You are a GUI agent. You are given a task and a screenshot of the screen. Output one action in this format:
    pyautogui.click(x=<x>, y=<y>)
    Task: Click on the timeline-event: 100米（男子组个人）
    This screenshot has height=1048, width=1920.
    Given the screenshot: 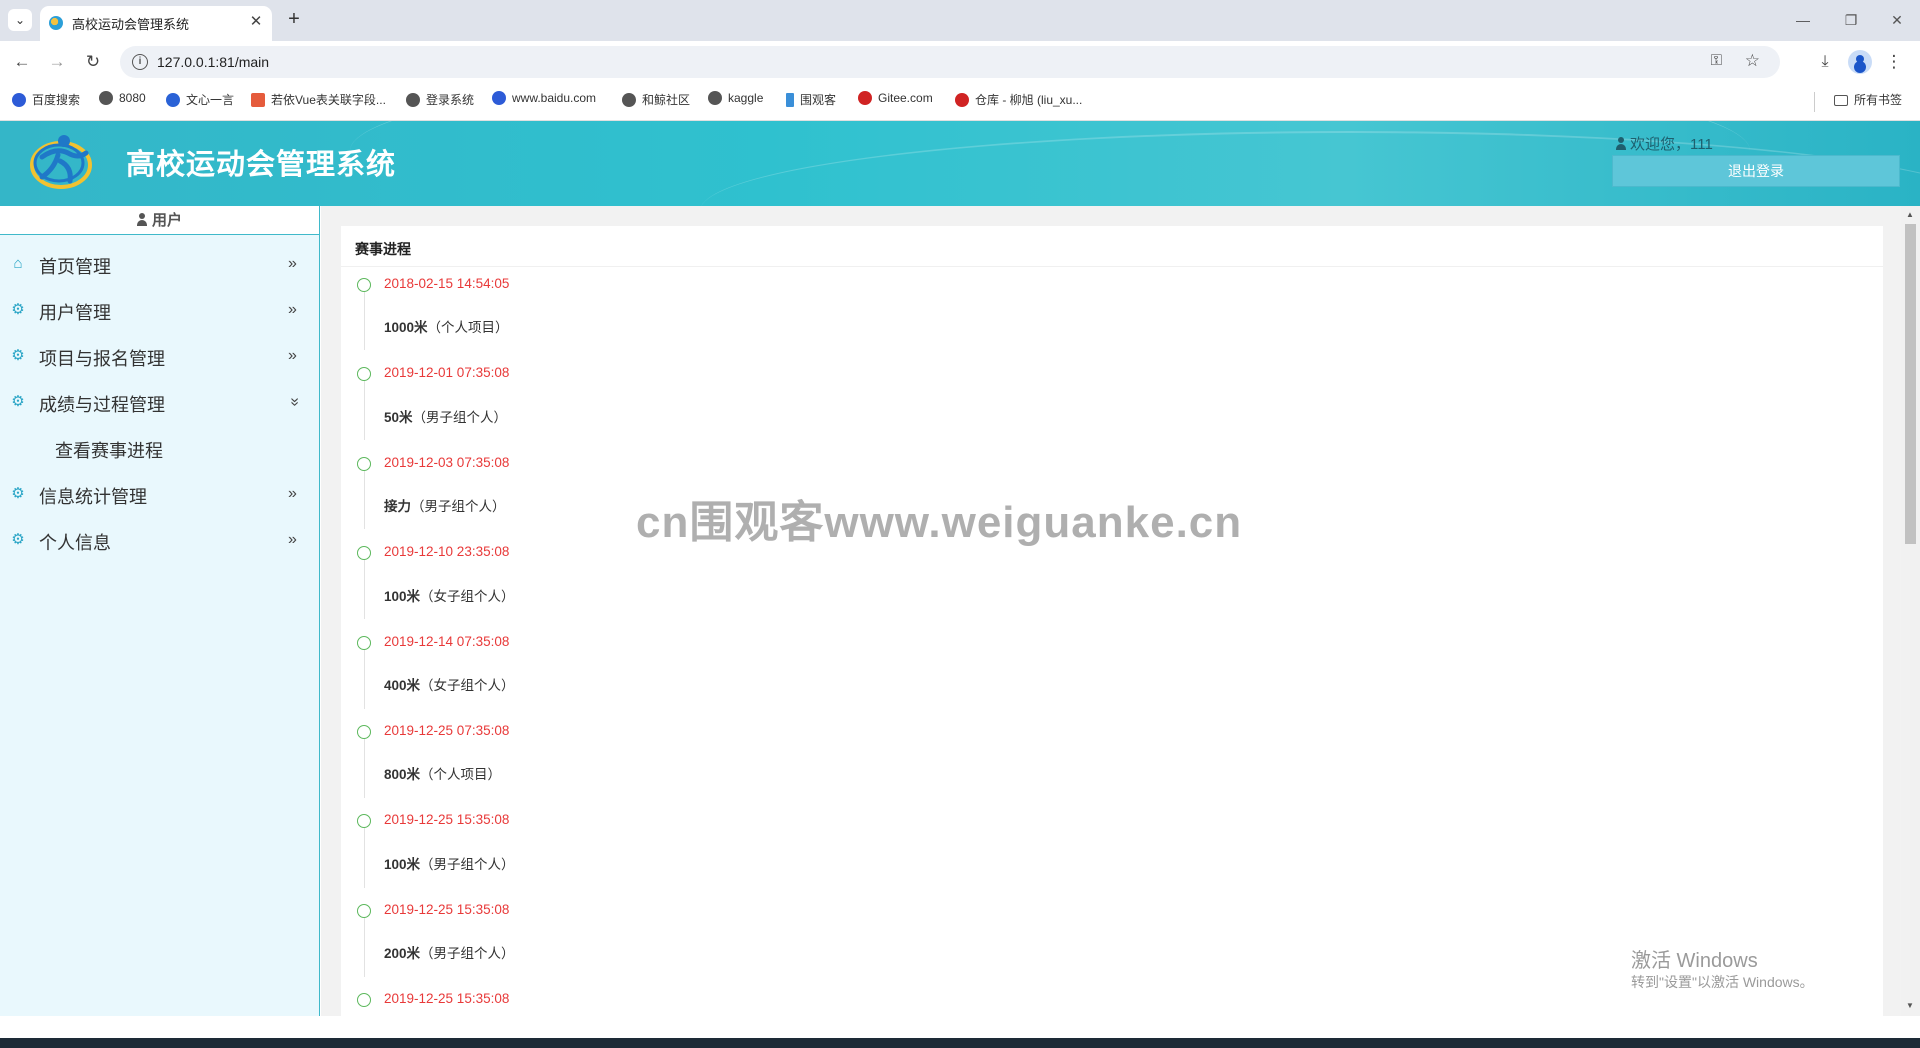 What is the action you would take?
    pyautogui.click(x=449, y=863)
    